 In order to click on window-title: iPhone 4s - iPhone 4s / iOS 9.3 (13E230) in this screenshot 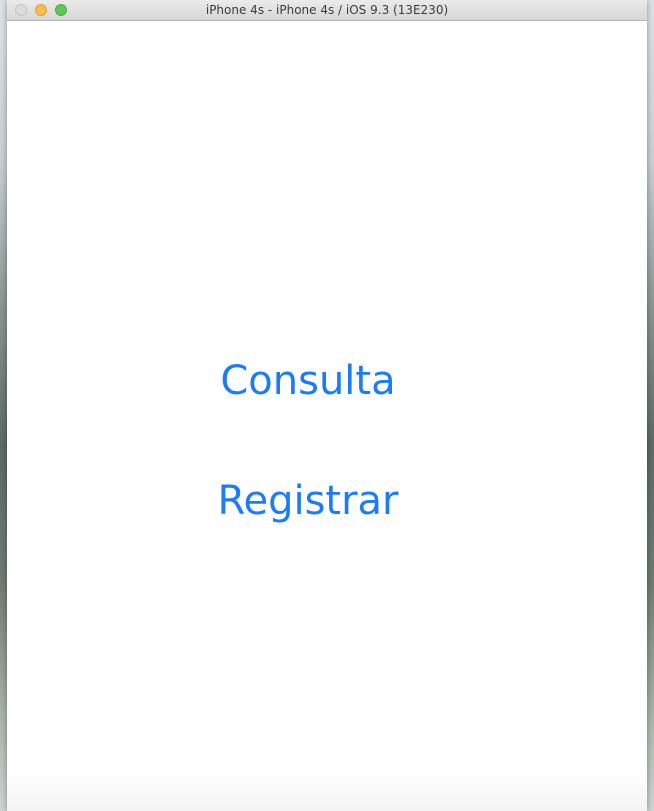, I will do `click(327, 10)`.